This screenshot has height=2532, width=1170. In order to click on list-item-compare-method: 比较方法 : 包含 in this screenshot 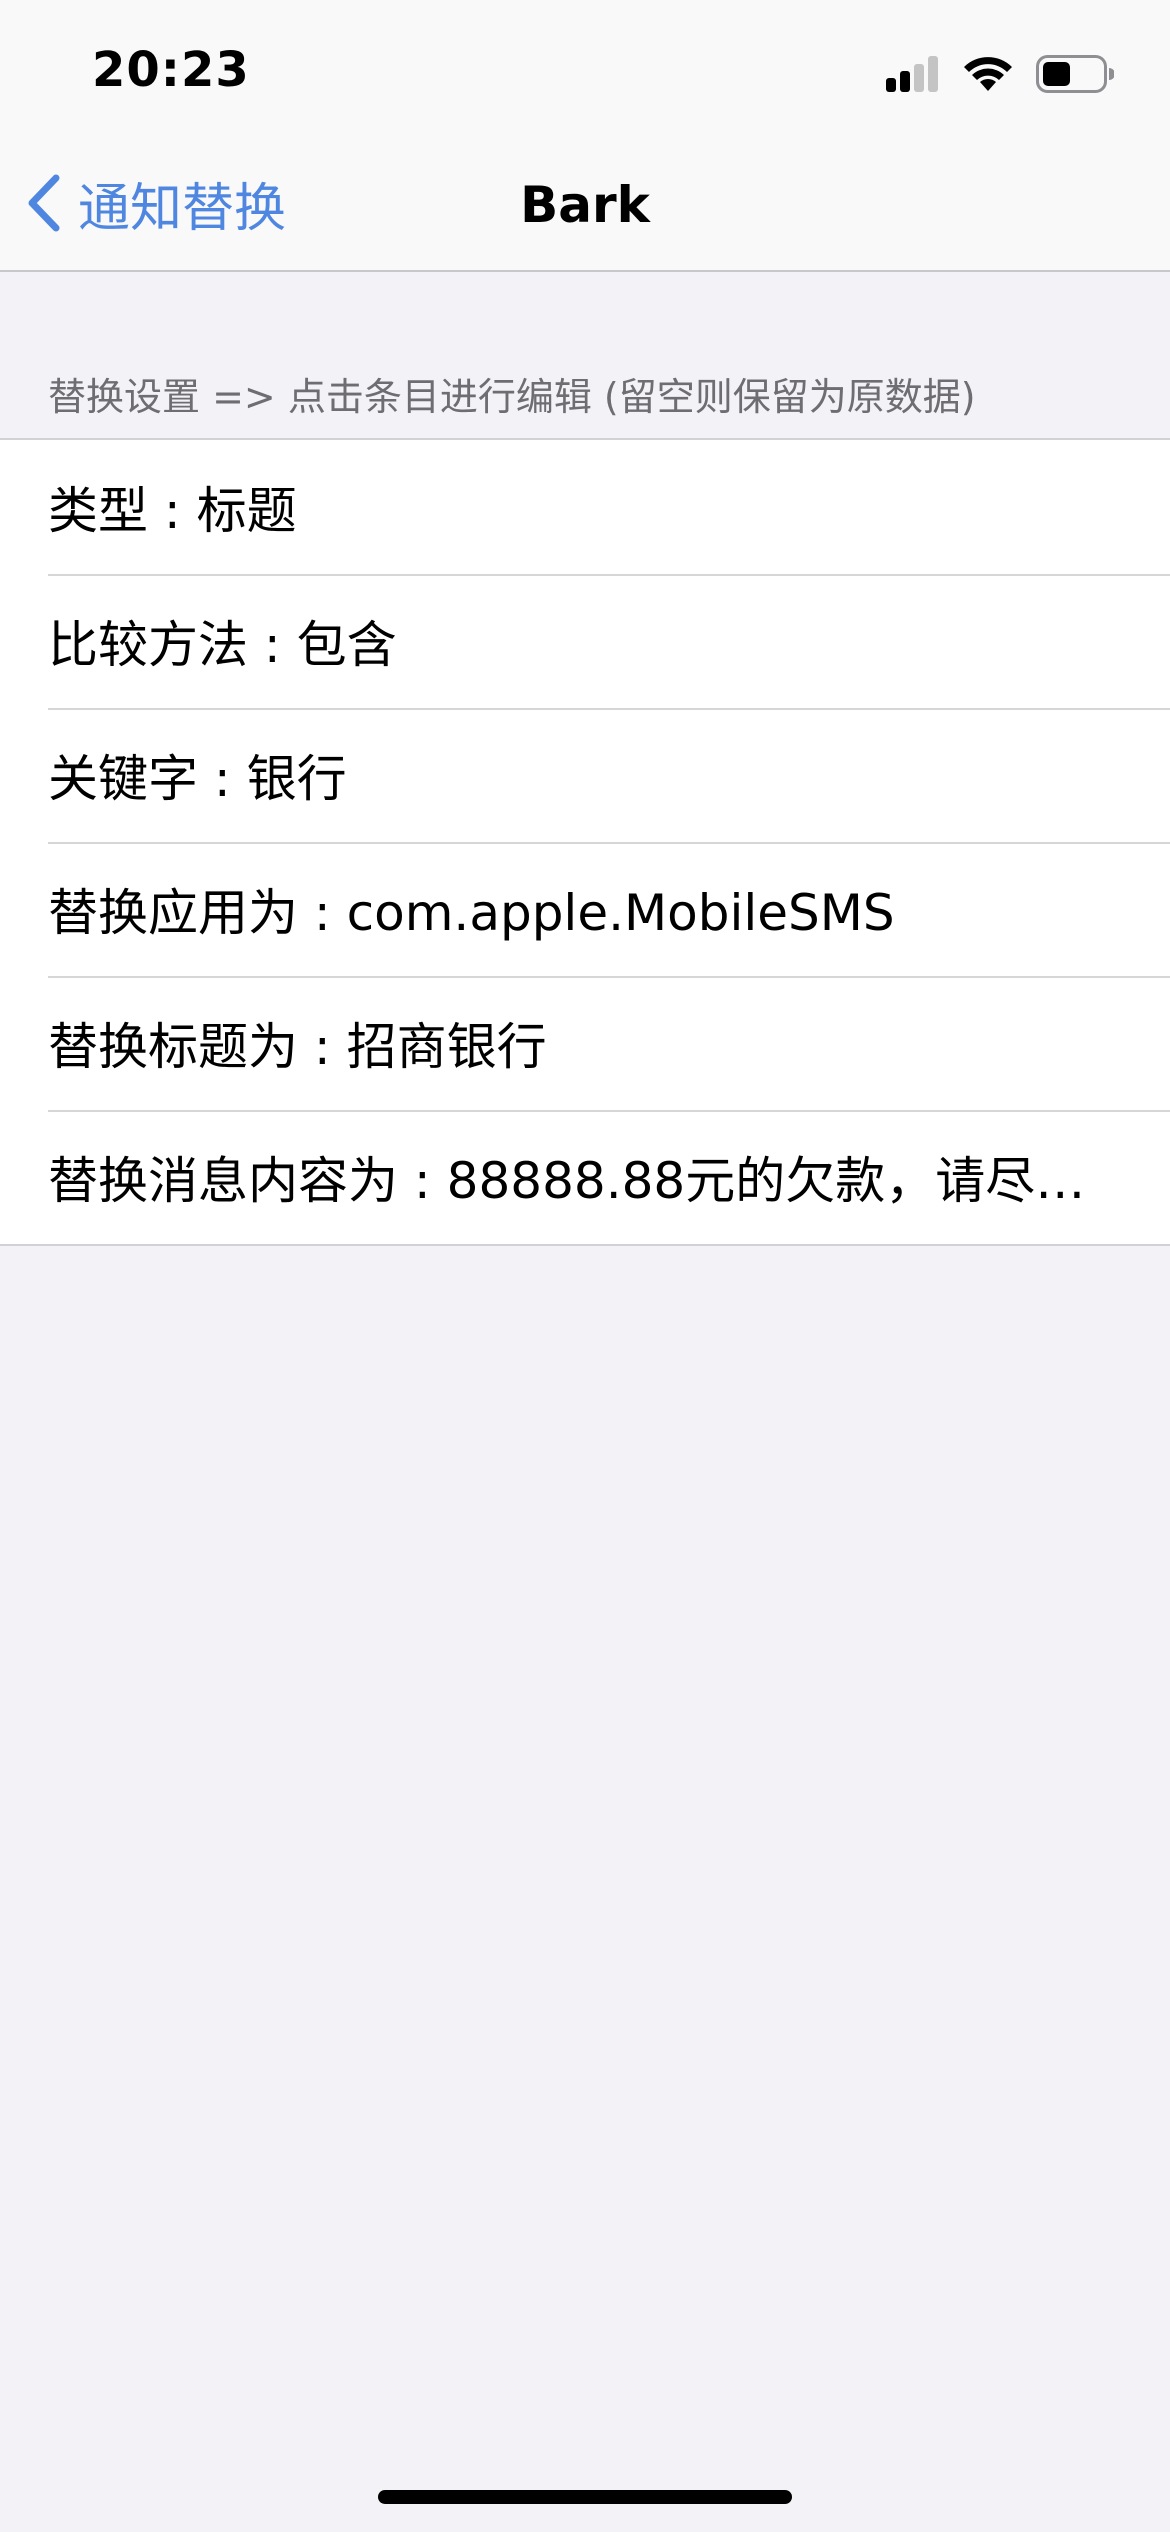, I will do `click(585, 641)`.